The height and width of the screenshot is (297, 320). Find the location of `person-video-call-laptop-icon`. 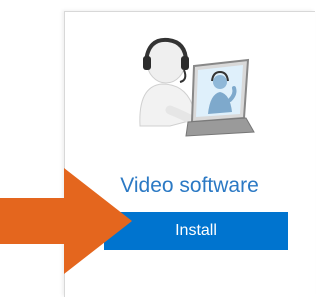

person-video-call-laptop-icon is located at coordinates (197, 87).